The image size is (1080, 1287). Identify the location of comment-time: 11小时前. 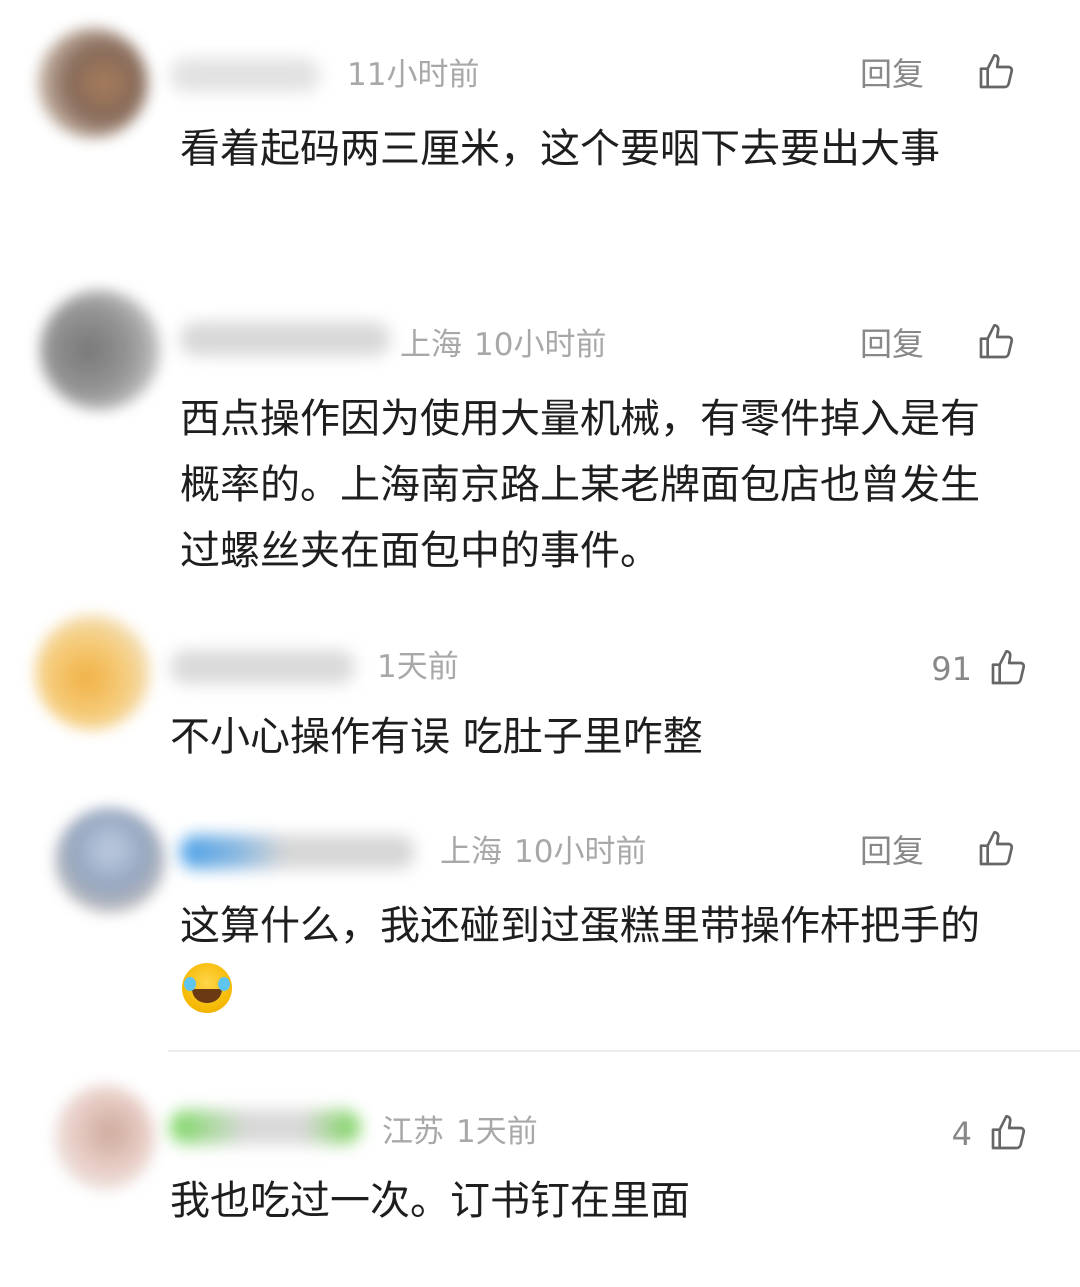
(413, 75).